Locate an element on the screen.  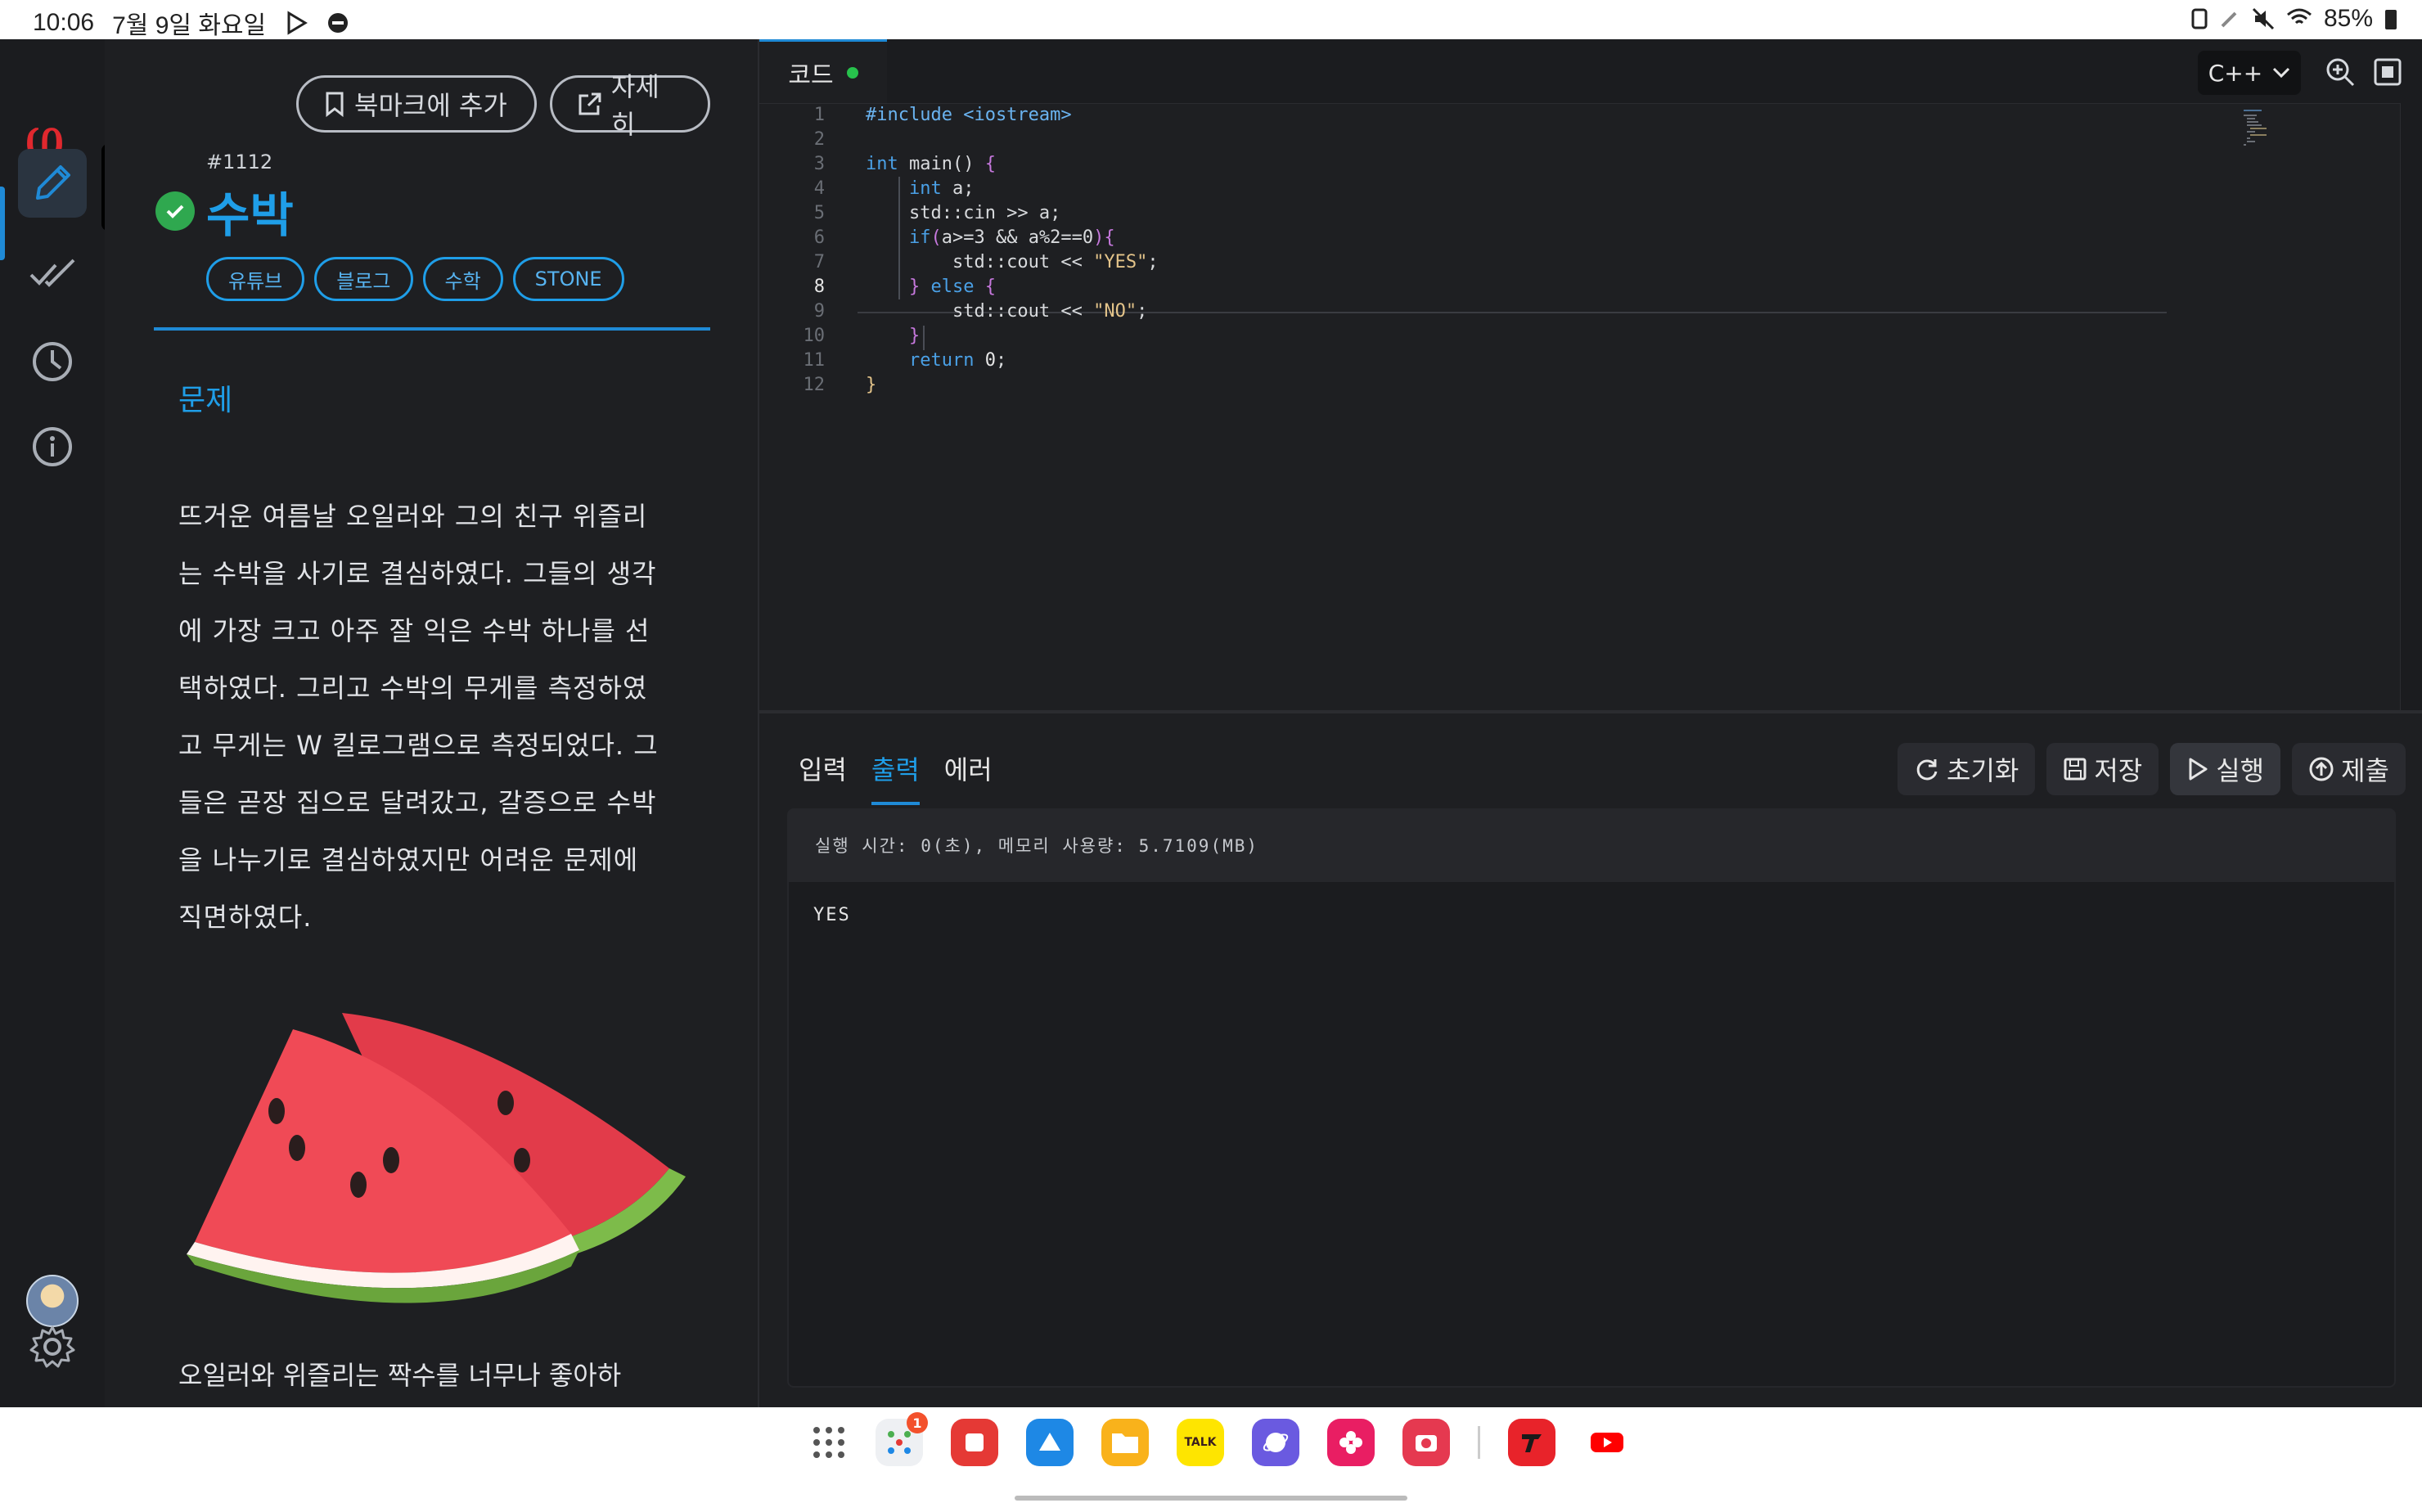
history-icon is located at coordinates (52, 362).